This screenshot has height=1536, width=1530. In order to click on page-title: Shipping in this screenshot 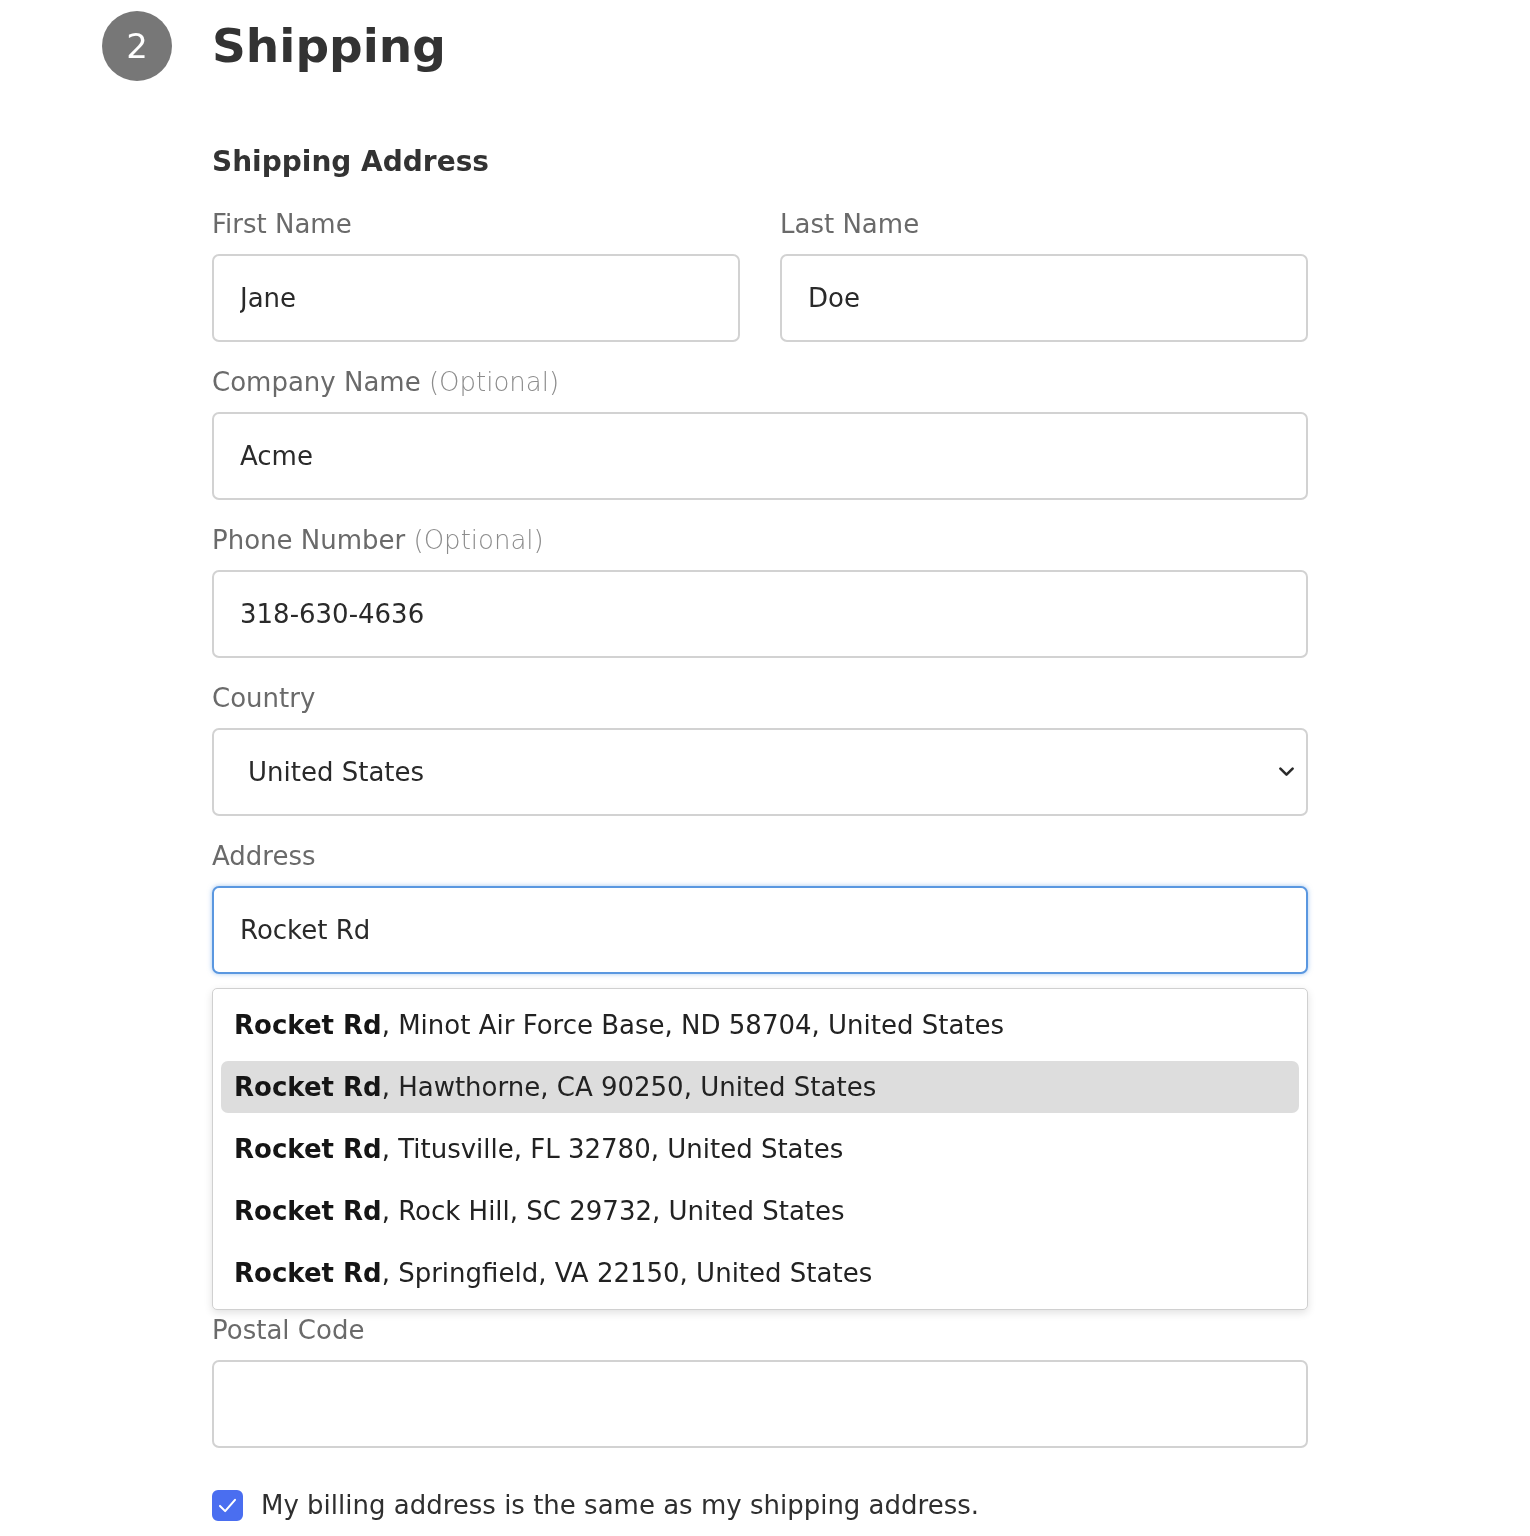, I will do `click(329, 46)`.